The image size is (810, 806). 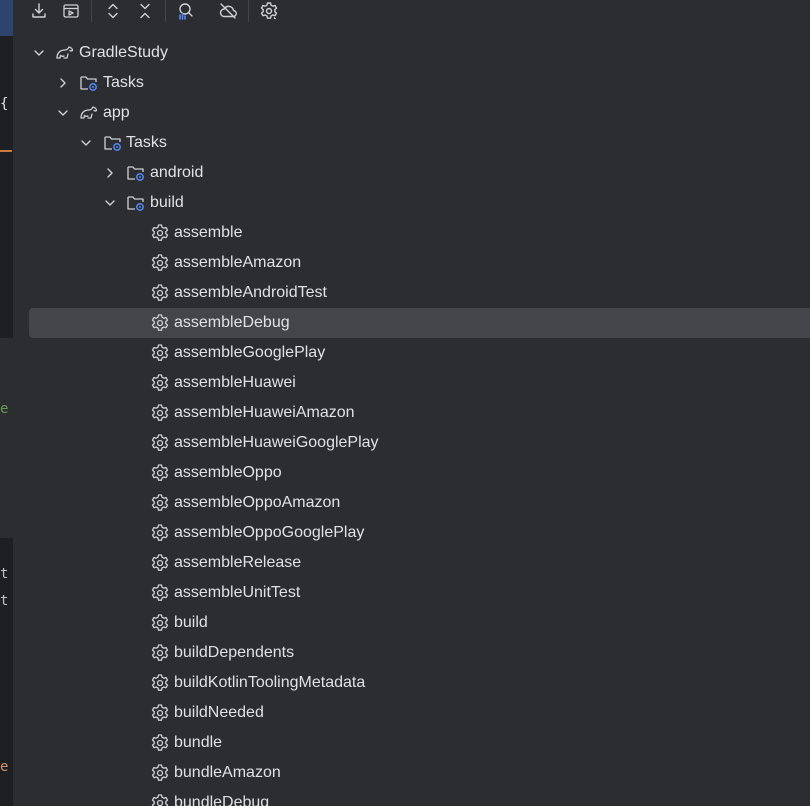 What do you see at coordinates (237, 592) in the screenshot?
I see `task-label: assembleUnitTest` at bounding box center [237, 592].